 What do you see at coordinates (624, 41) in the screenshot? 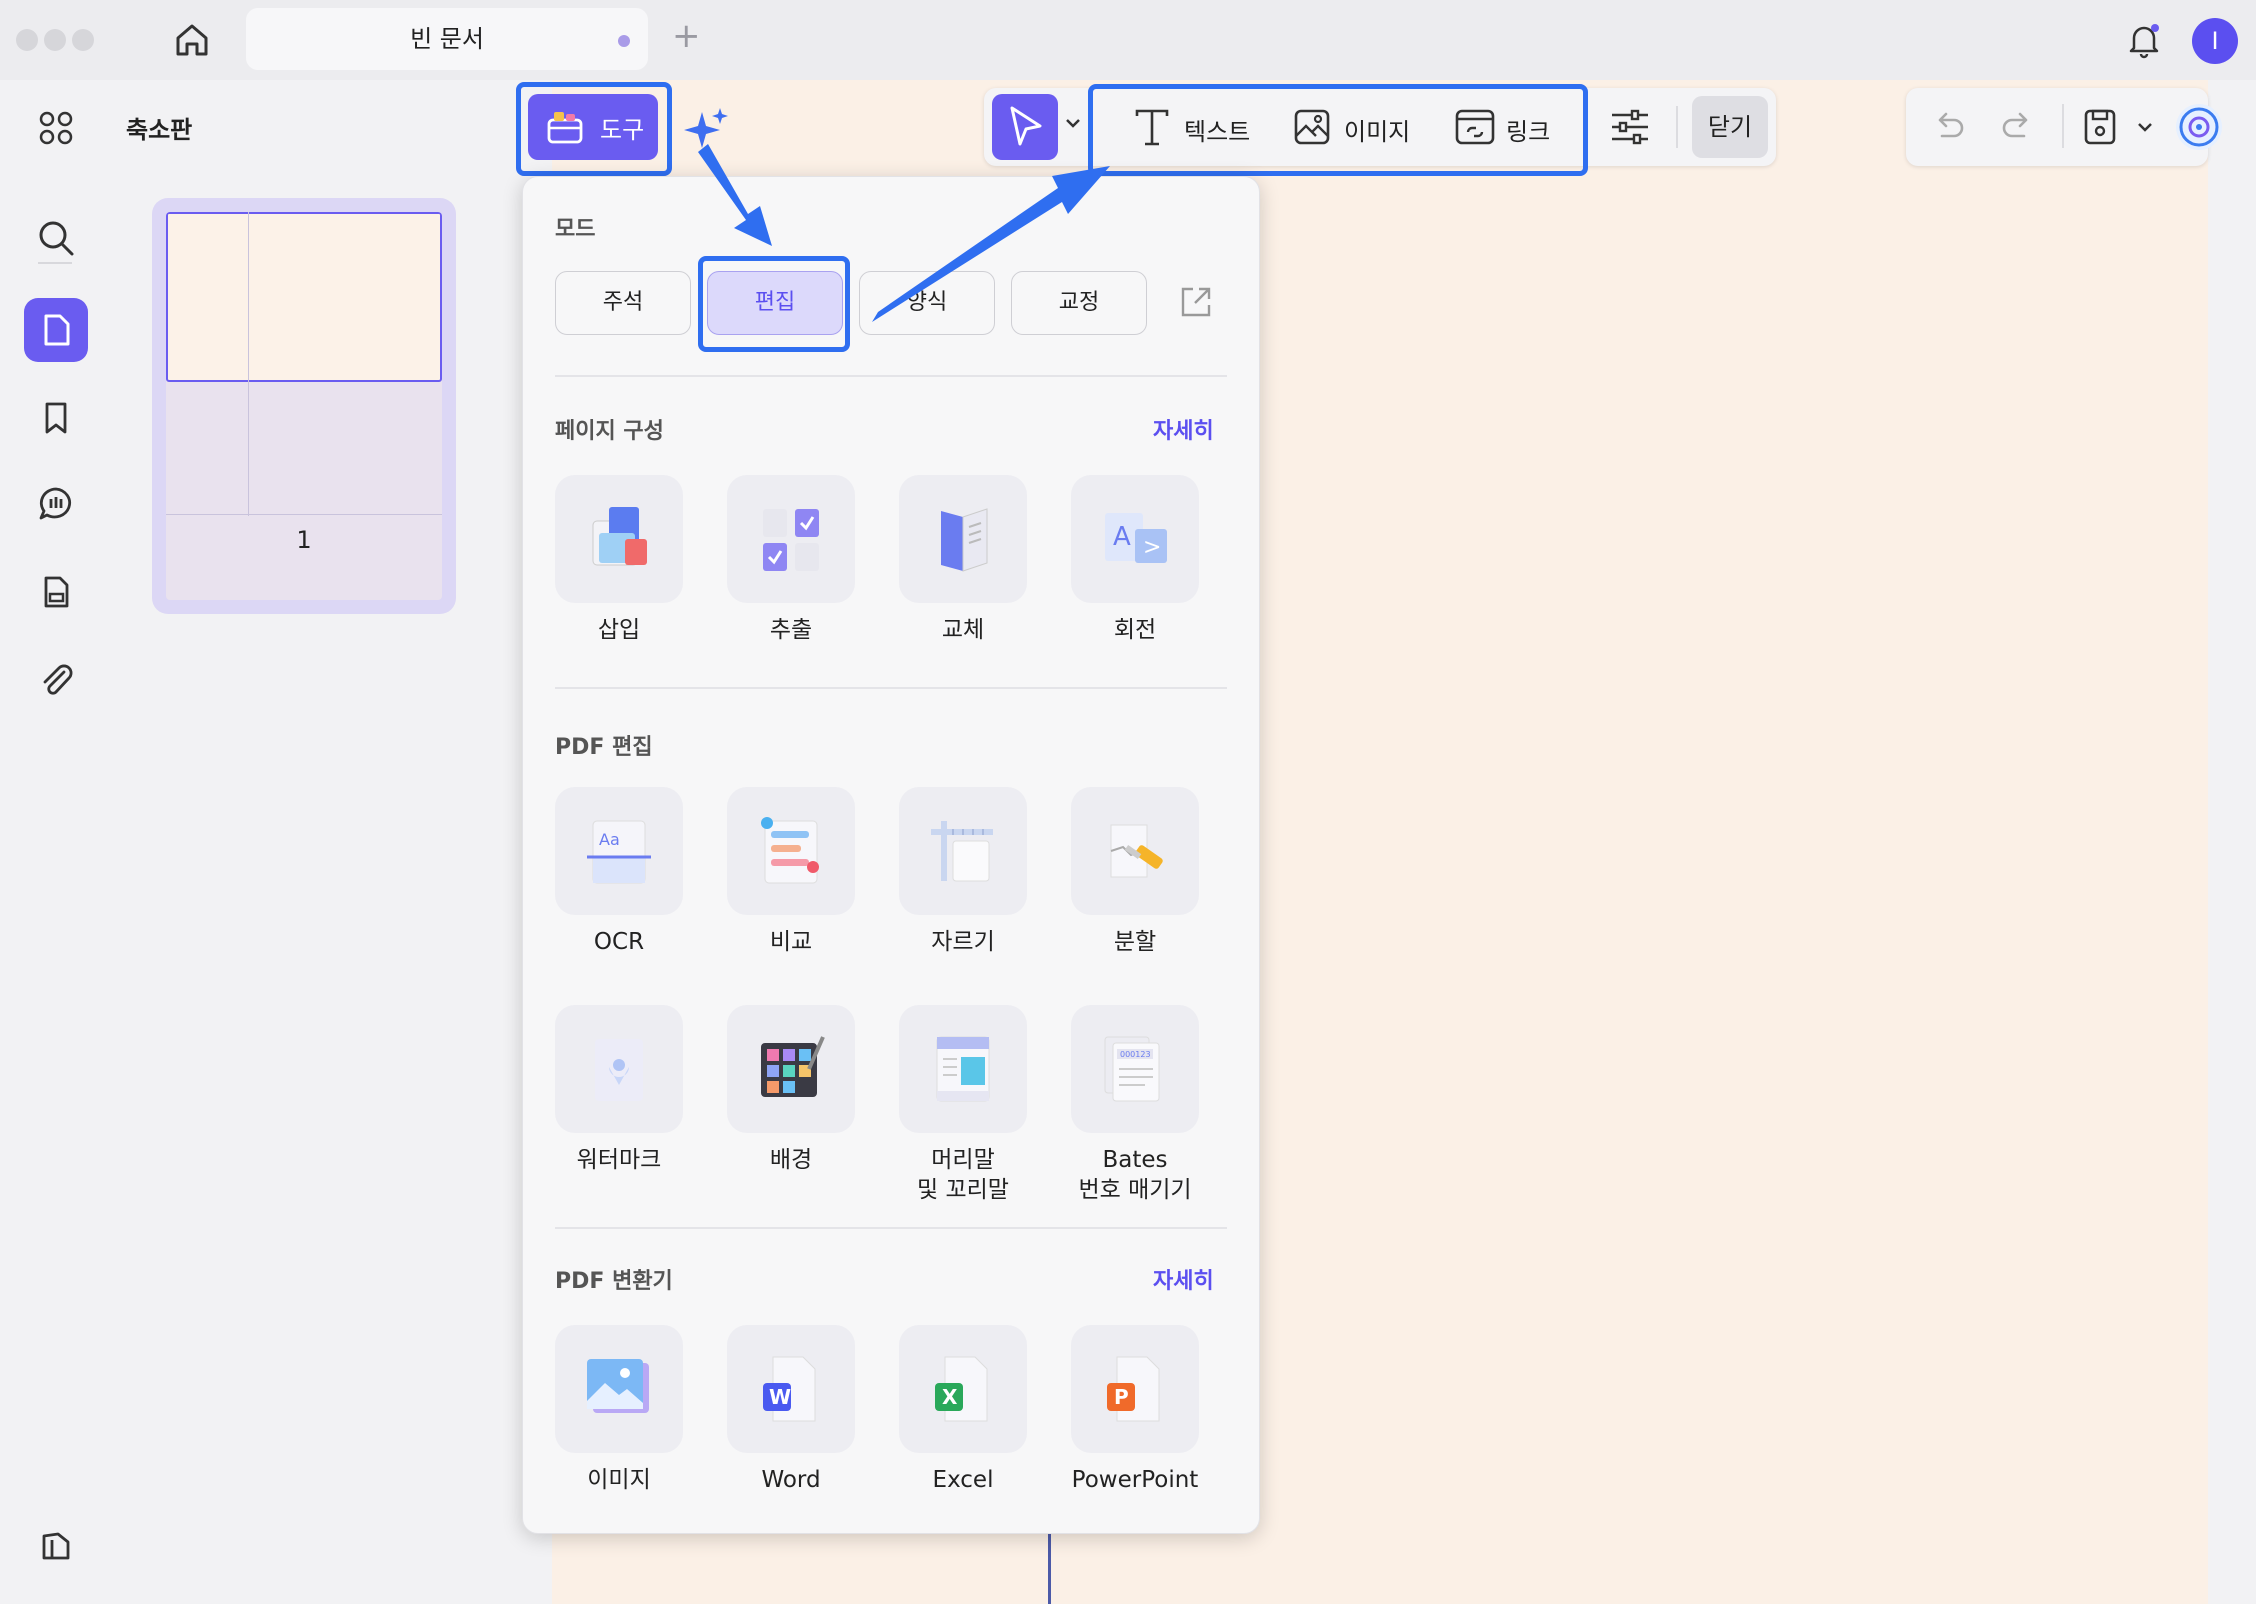
I see `unsaved-dot-icon` at bounding box center [624, 41].